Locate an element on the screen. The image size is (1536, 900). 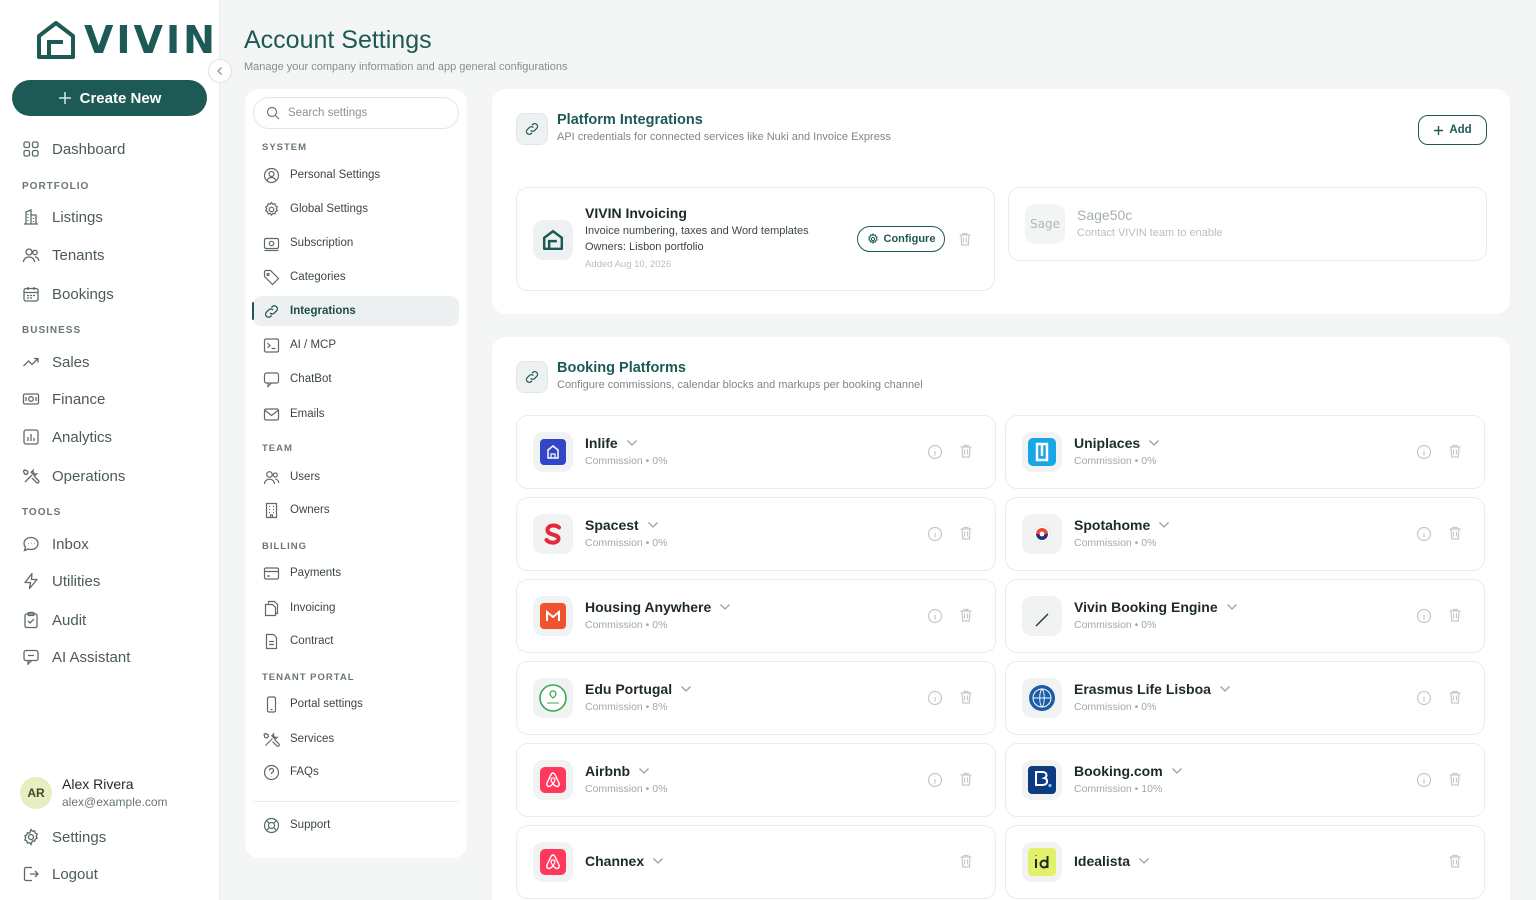
configure-button: Configure is located at coordinates (901, 239).